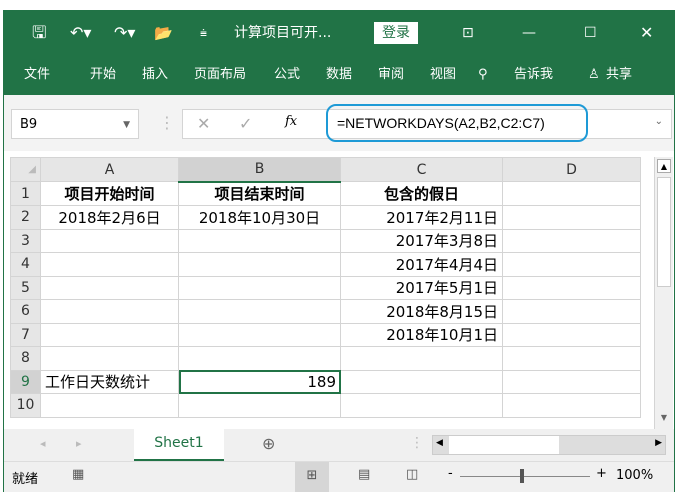  What do you see at coordinates (109, 405) in the screenshot?
I see `cell-a10` at bounding box center [109, 405].